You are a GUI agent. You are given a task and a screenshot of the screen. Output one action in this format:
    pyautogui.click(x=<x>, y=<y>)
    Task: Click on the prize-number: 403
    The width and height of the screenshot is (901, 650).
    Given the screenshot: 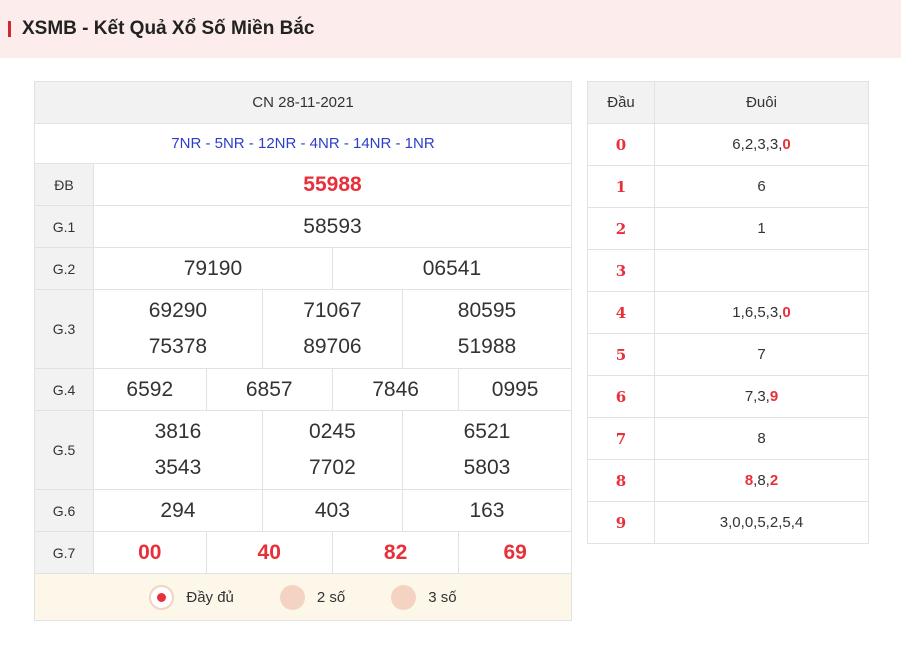 What is the action you would take?
    pyautogui.click(x=332, y=510)
    